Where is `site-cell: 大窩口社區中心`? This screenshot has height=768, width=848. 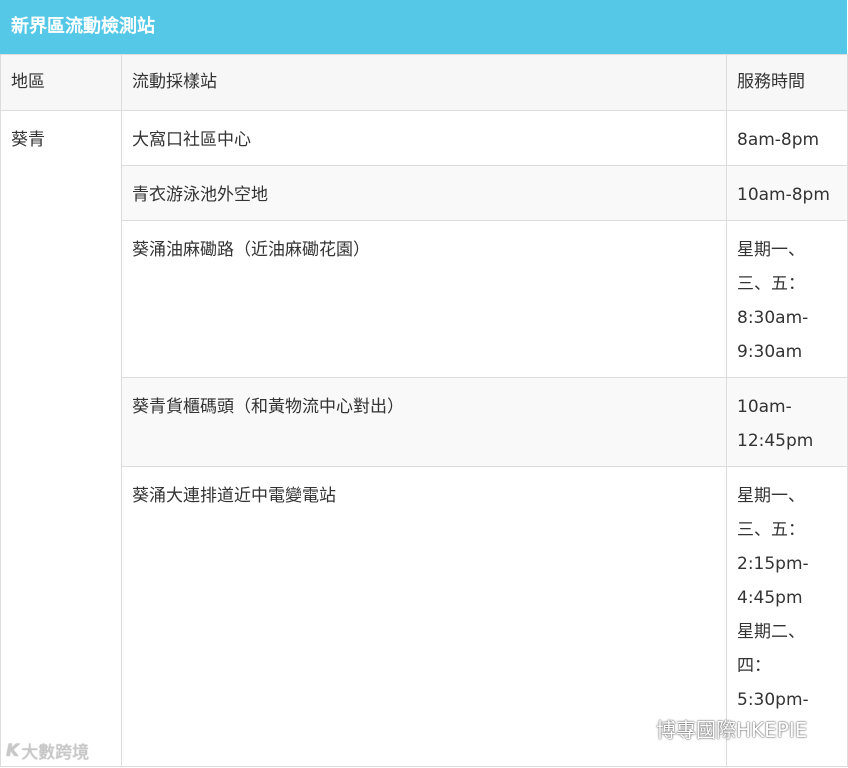 site-cell: 大窩口社區中心 is located at coordinates (424, 138).